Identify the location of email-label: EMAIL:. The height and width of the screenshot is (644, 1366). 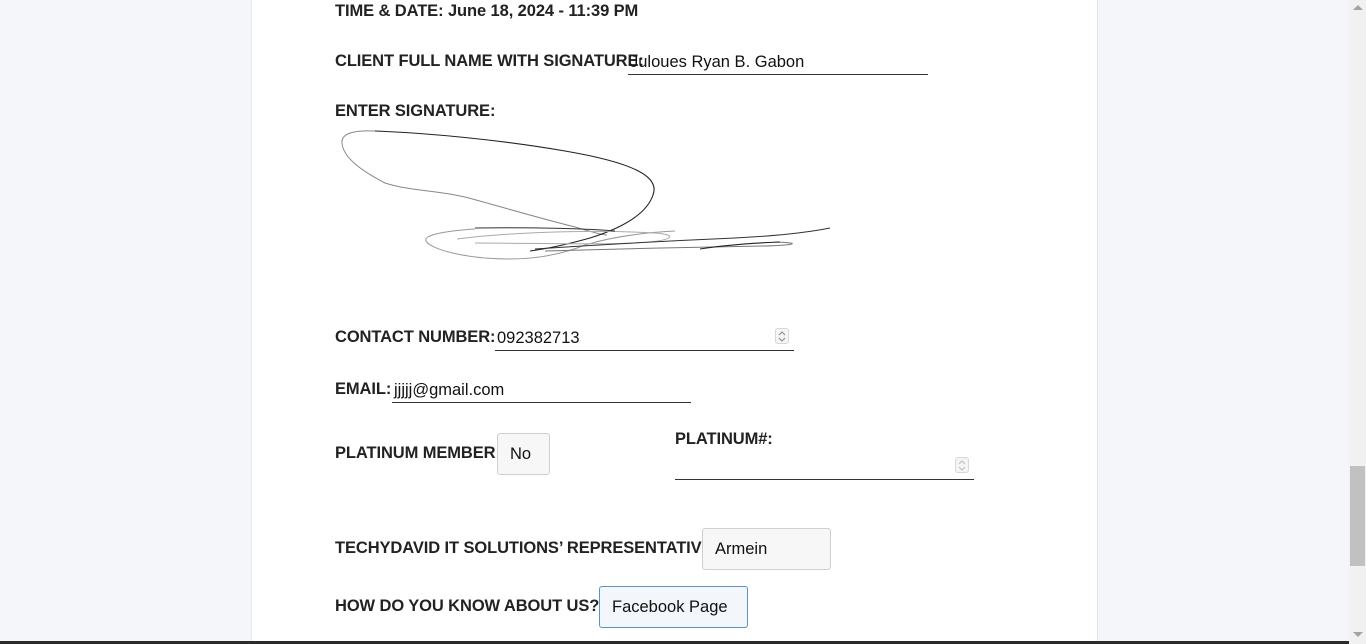
(363, 389).